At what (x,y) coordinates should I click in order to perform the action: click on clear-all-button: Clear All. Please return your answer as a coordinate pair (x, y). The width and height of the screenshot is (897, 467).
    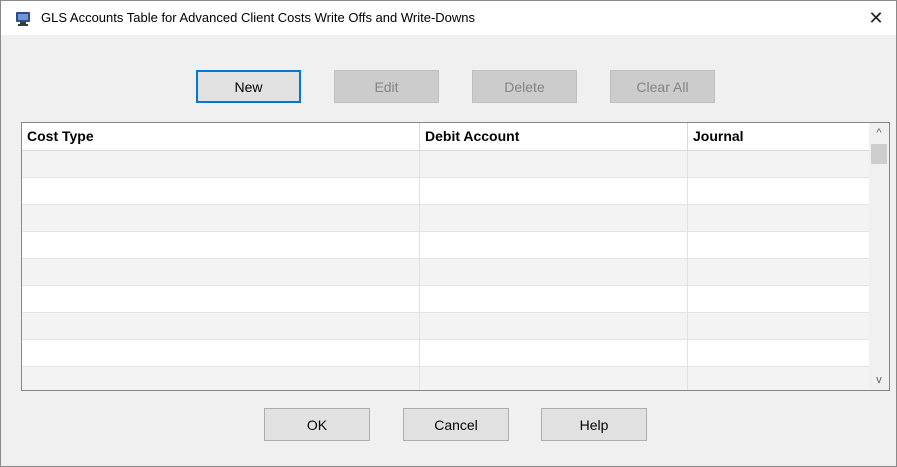
    Looking at the image, I should click on (662, 86).